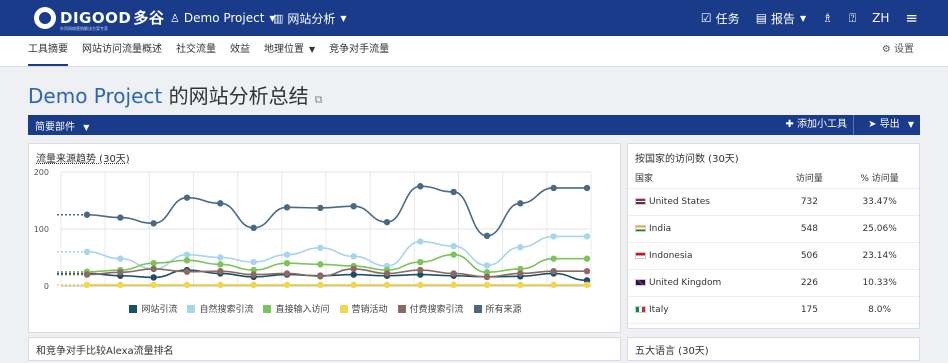 Image resolution: width=948 pixels, height=363 pixels. Describe the element at coordinates (122, 51) in the screenshot. I see `tab-traffic-overview: 网站访问流量概述` at that location.